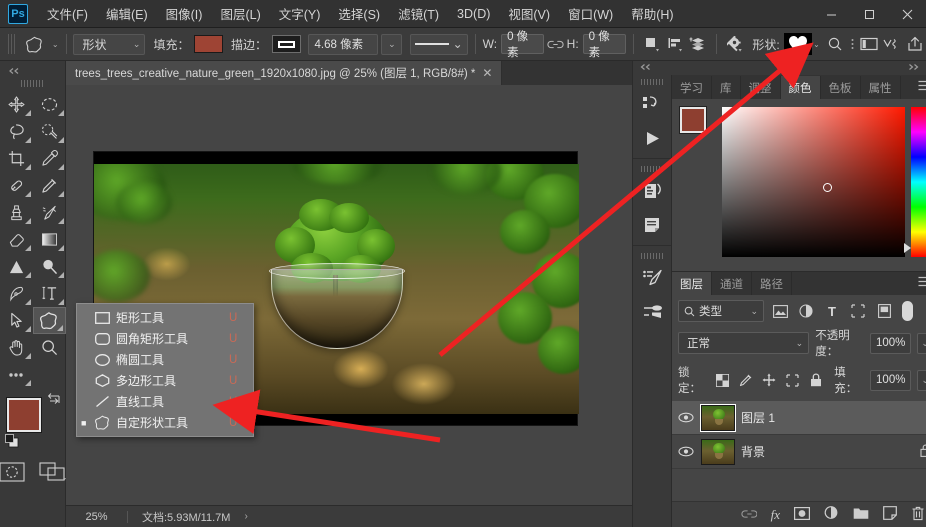  What do you see at coordinates (487, 73) in the screenshot?
I see `close-icon: ✕` at bounding box center [487, 73].